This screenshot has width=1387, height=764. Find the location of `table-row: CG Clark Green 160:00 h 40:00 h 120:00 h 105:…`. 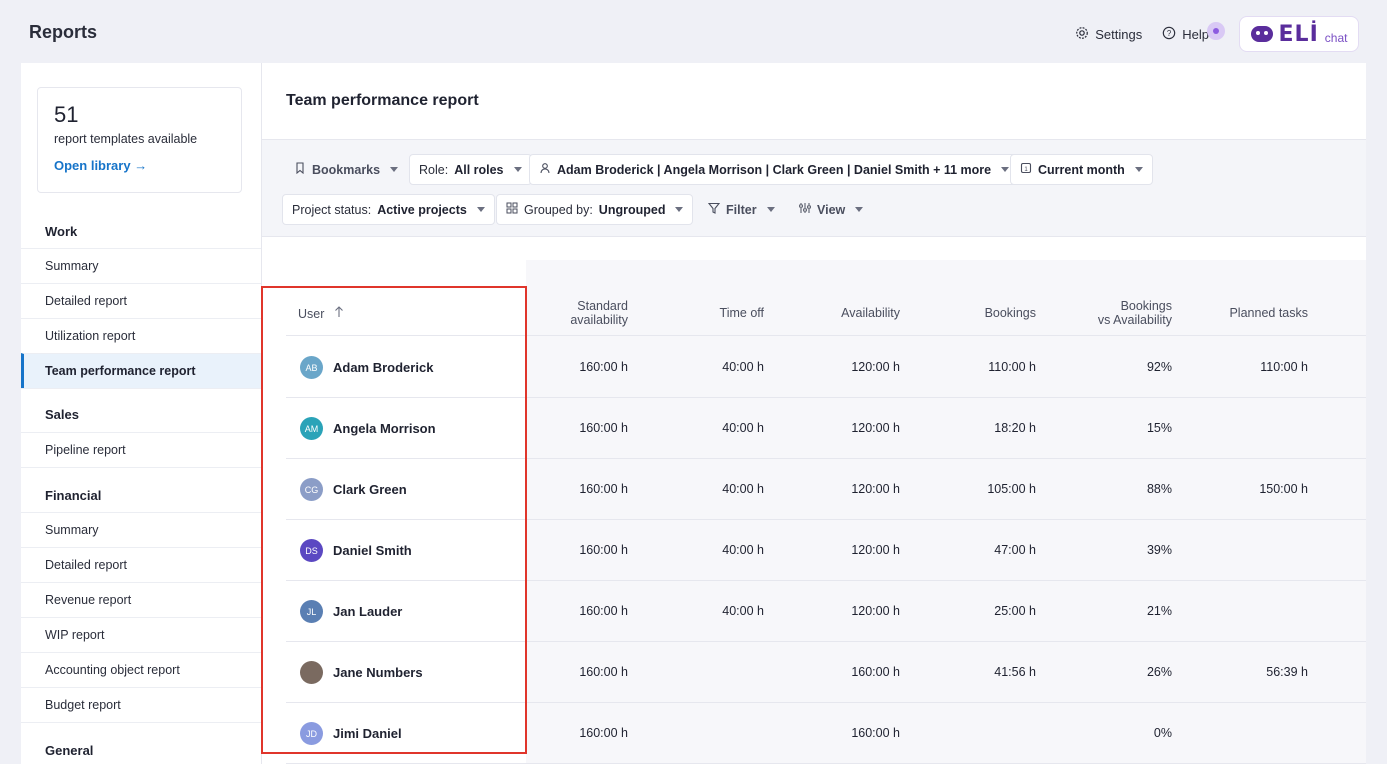

table-row: CG Clark Green 160:00 h 40:00 h 120:00 h 105:… is located at coordinates (826, 489).